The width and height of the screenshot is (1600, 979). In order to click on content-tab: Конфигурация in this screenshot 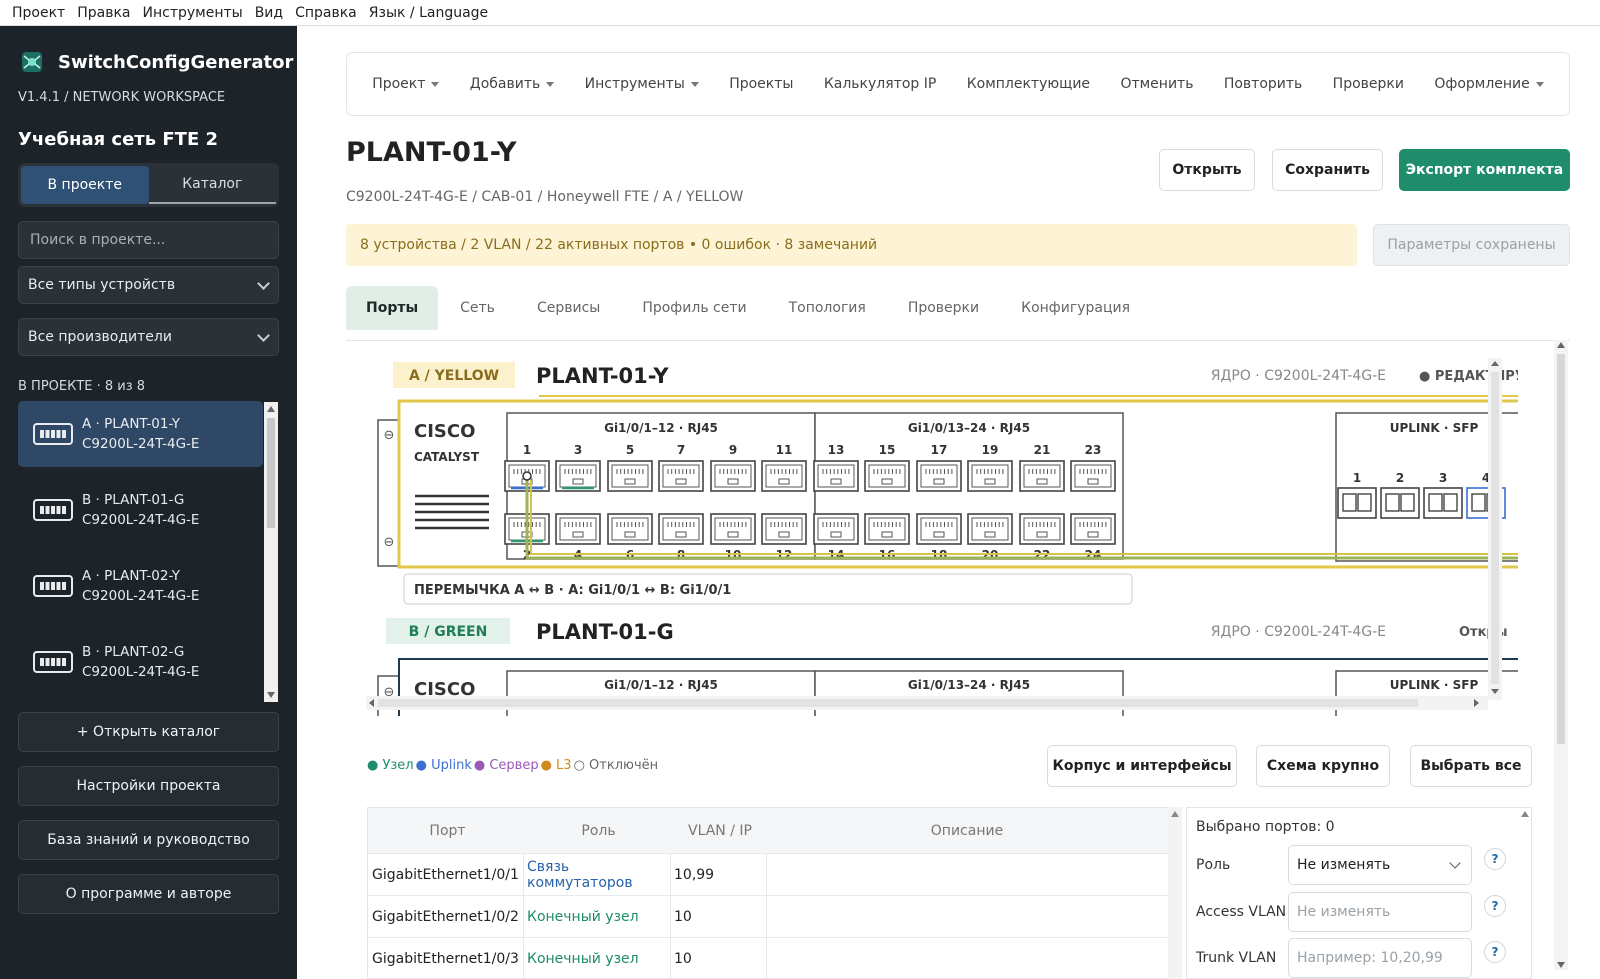, I will do `click(1075, 308)`.